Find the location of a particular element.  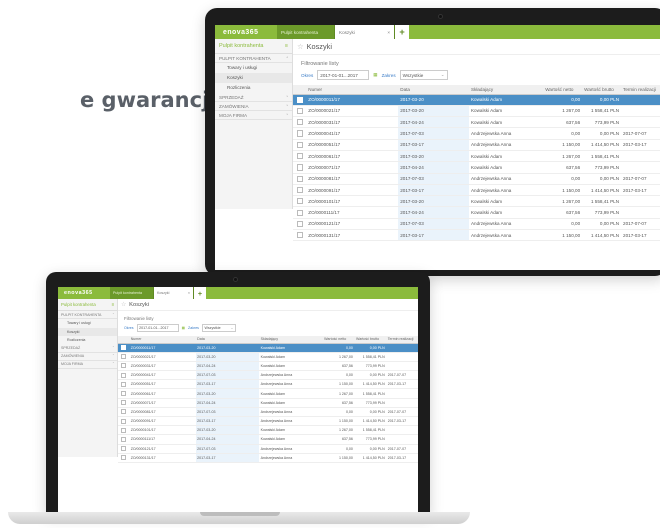

table-cell: 1 558,41 PLN is located at coordinates (370, 393).